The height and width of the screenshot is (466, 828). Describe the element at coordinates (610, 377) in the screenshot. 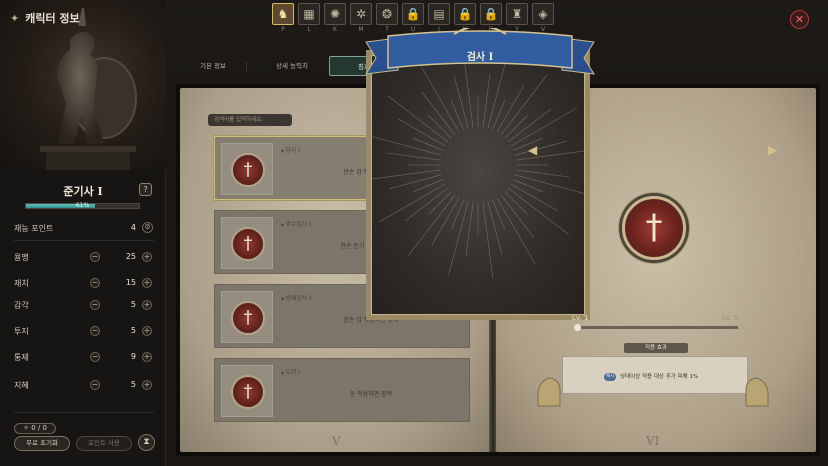

I see `passive-chip: 패시` at that location.